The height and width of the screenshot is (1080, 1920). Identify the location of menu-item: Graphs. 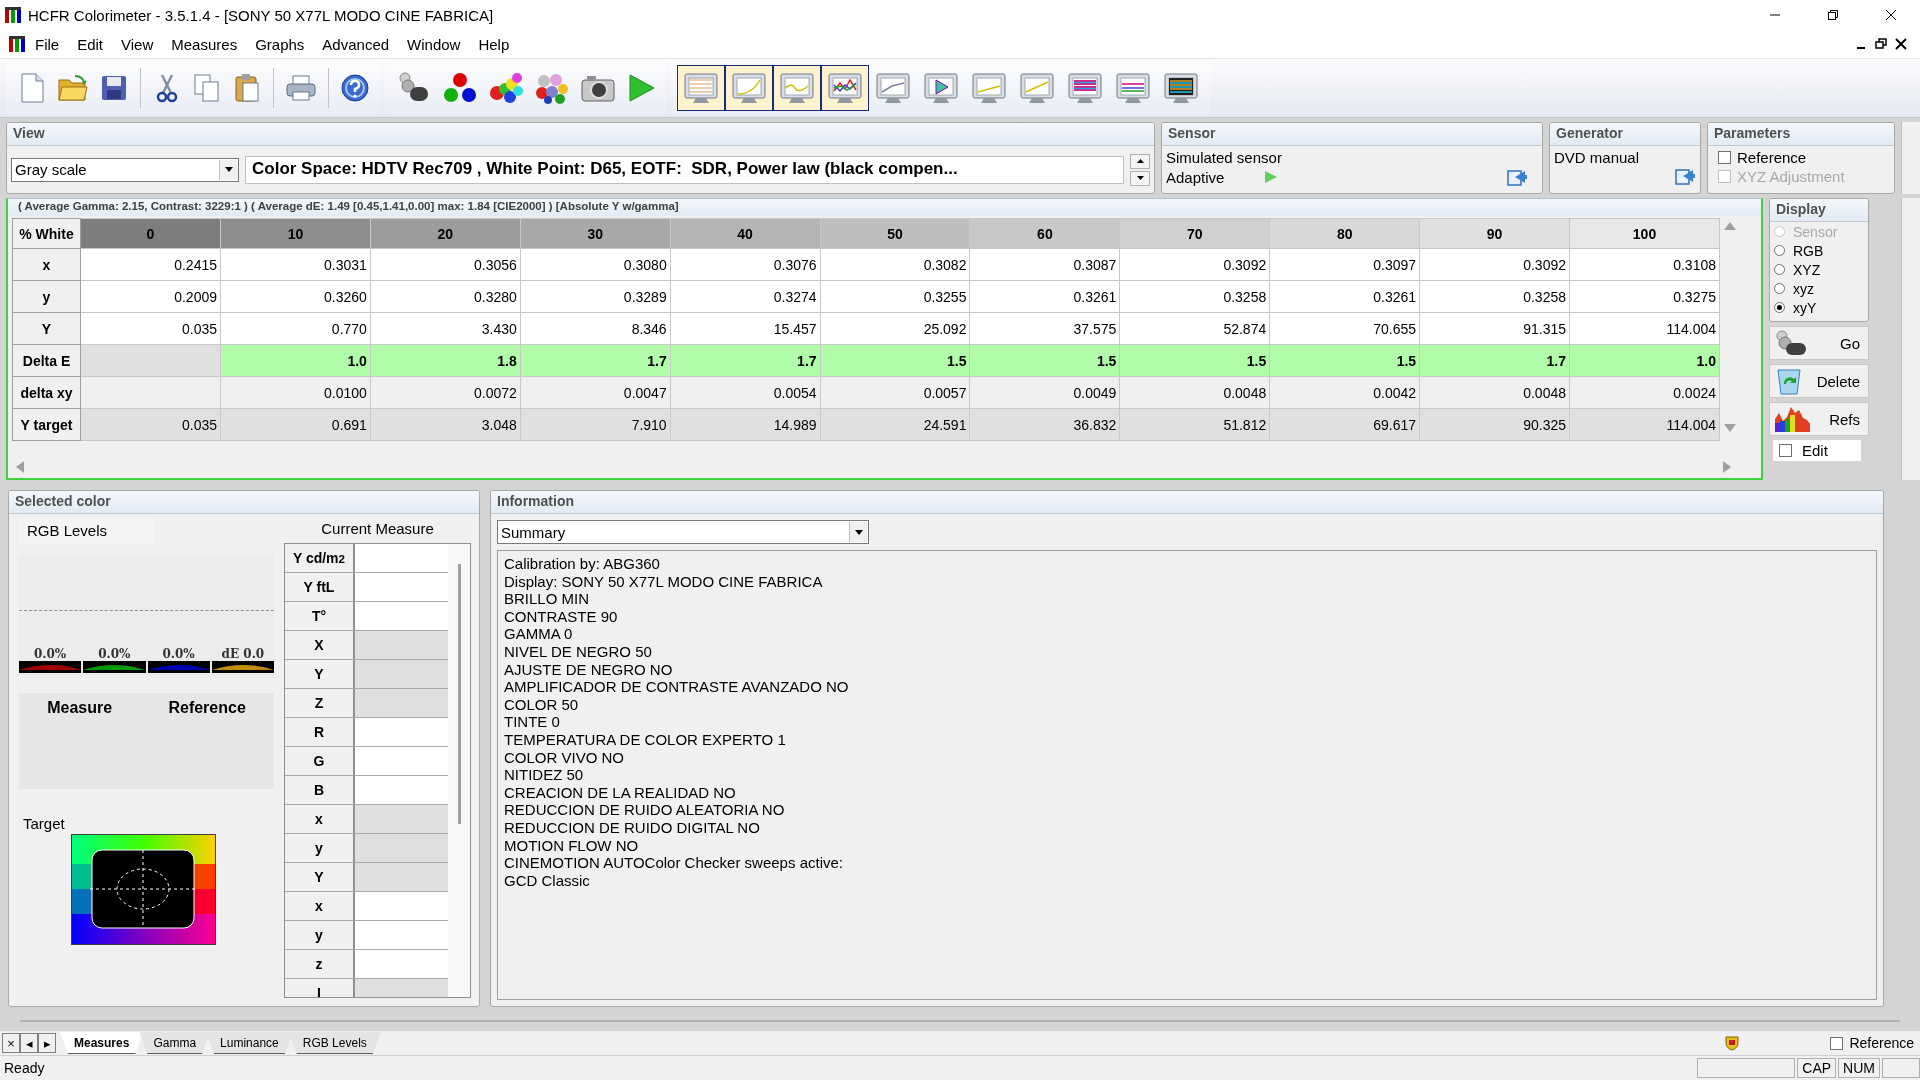
(280, 44).